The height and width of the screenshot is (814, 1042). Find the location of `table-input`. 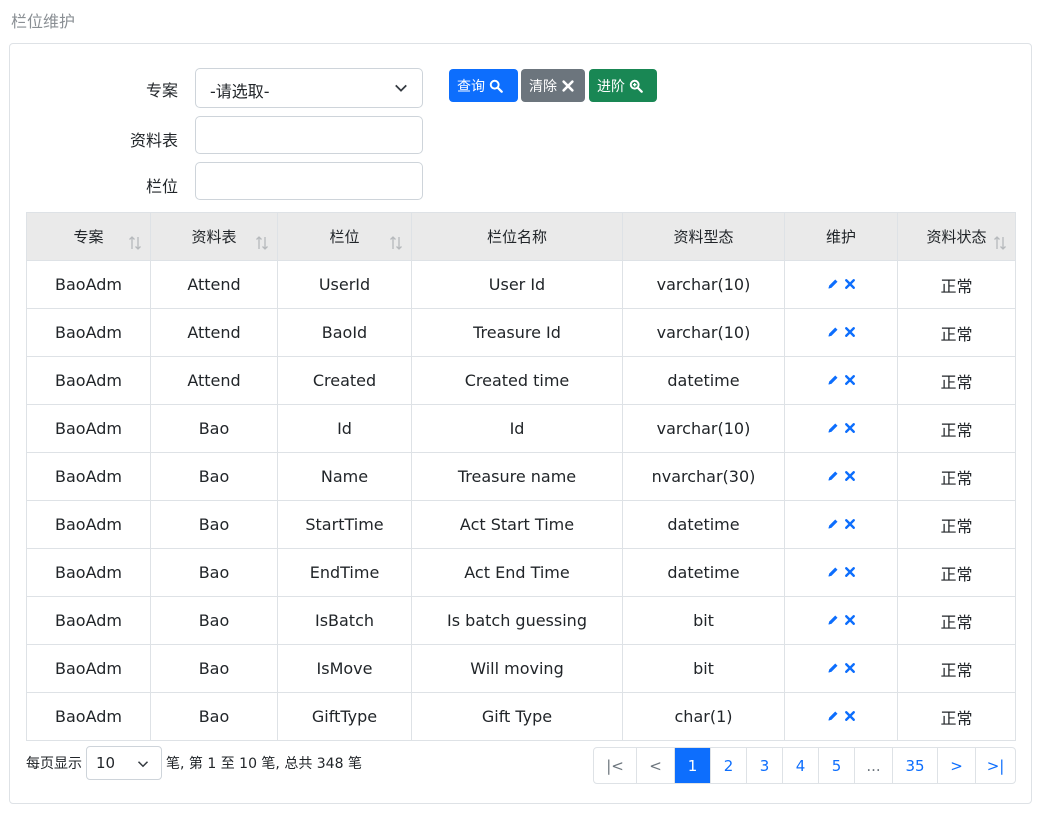

table-input is located at coordinates (309, 135).